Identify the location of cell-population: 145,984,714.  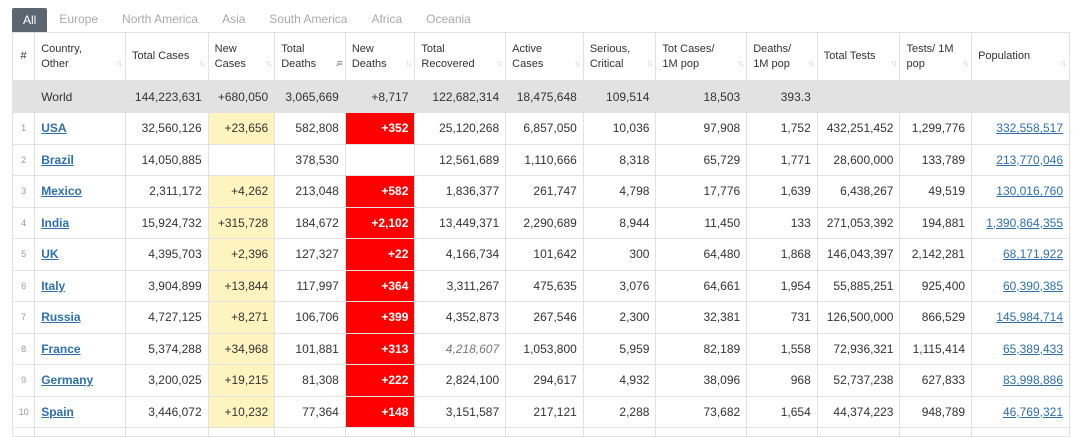
(1020, 317).